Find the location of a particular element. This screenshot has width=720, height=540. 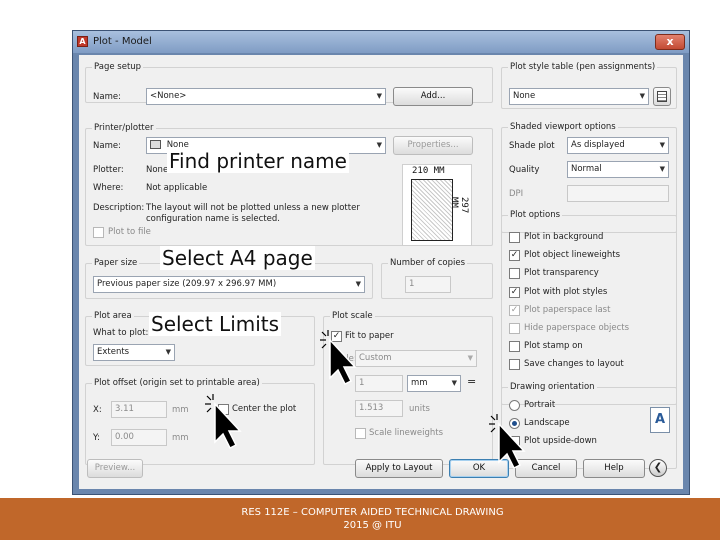

offset-x-field: 3.11 is located at coordinates (139, 409).